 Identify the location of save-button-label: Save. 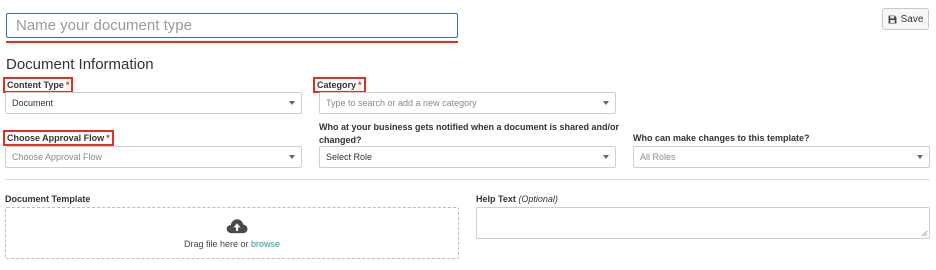
(912, 19).